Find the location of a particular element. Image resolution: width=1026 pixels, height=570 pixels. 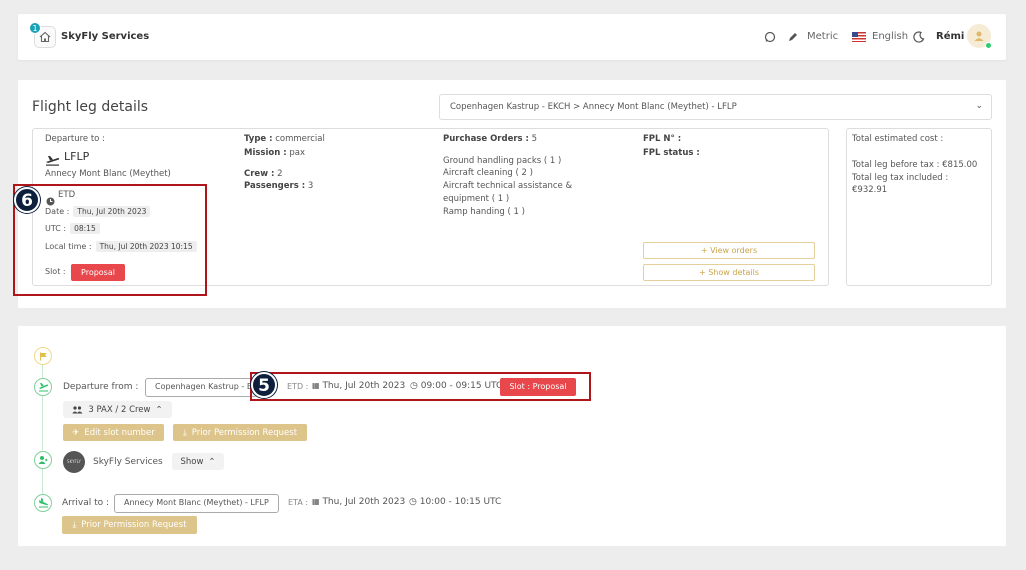

tax-included-value: €932.91 is located at coordinates (870, 190).